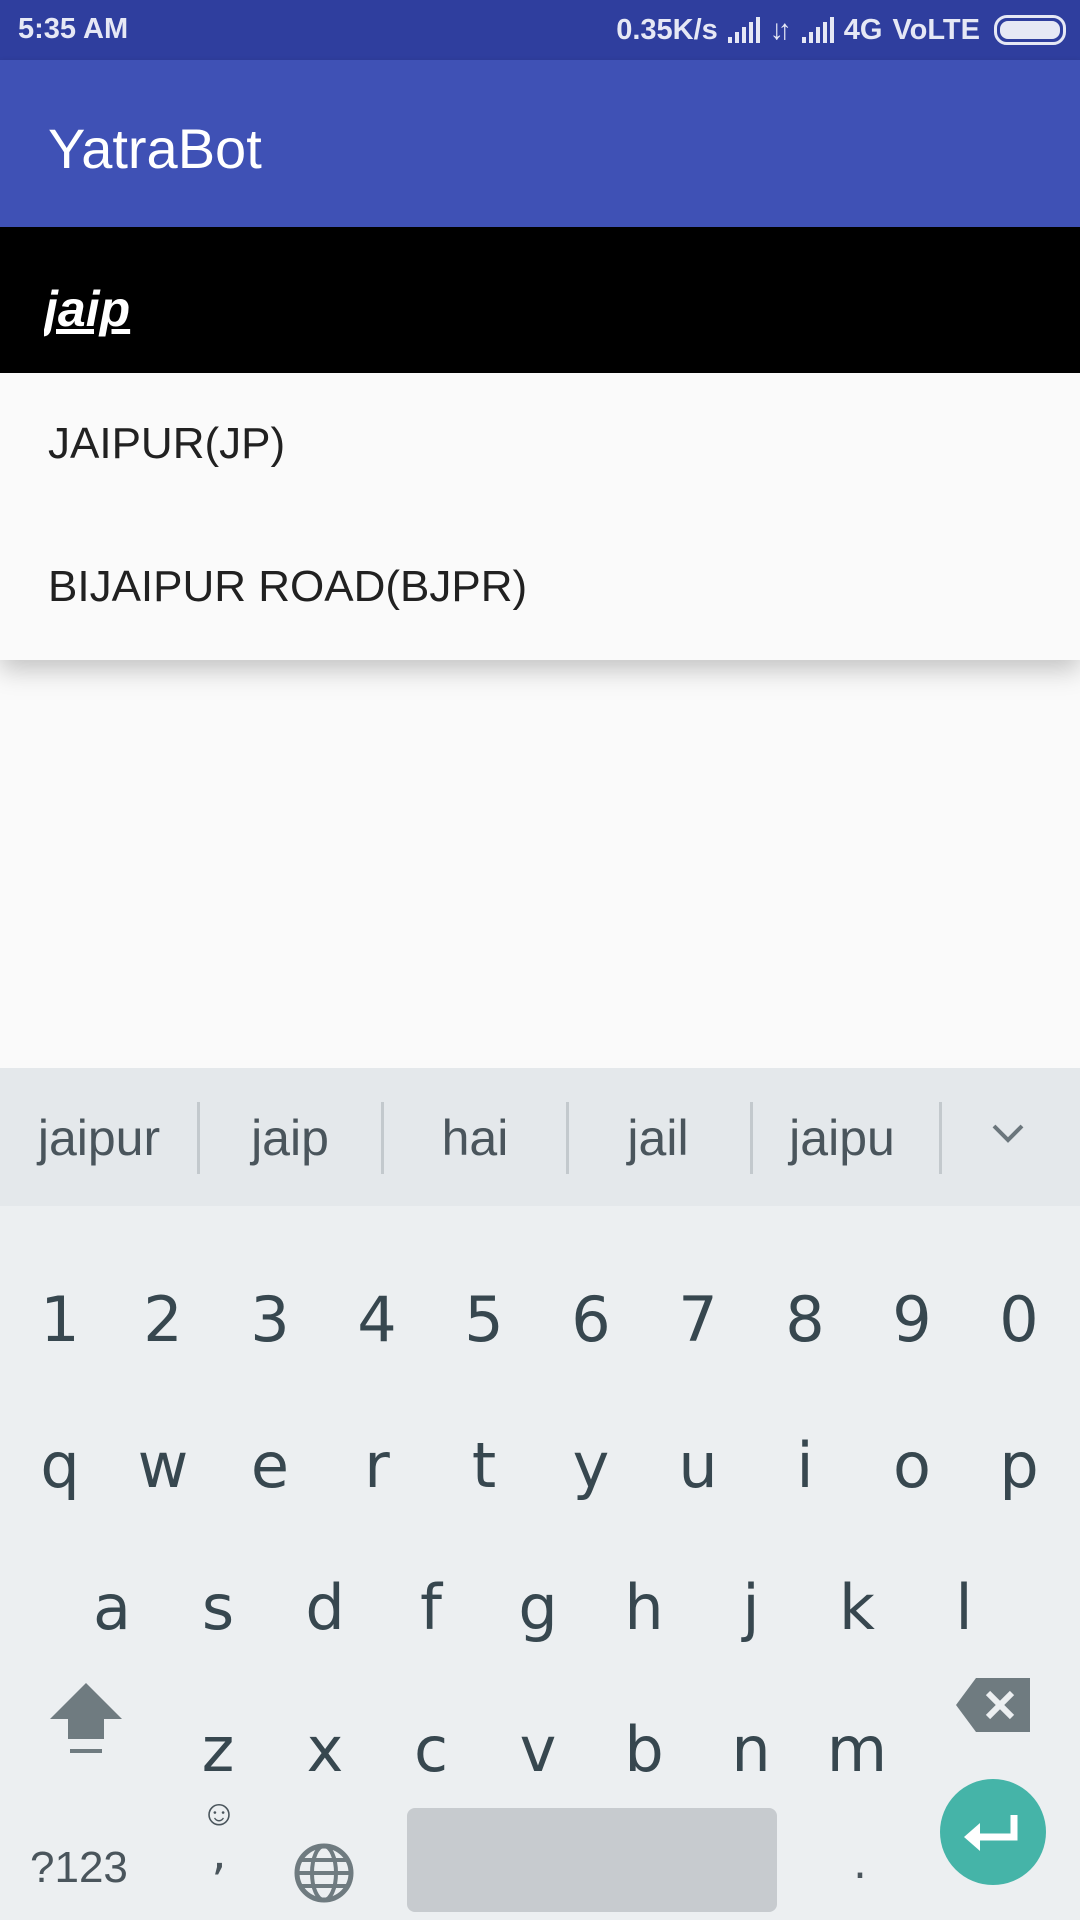 The width and height of the screenshot is (1080, 1920). I want to click on key: r, so click(377, 1466).